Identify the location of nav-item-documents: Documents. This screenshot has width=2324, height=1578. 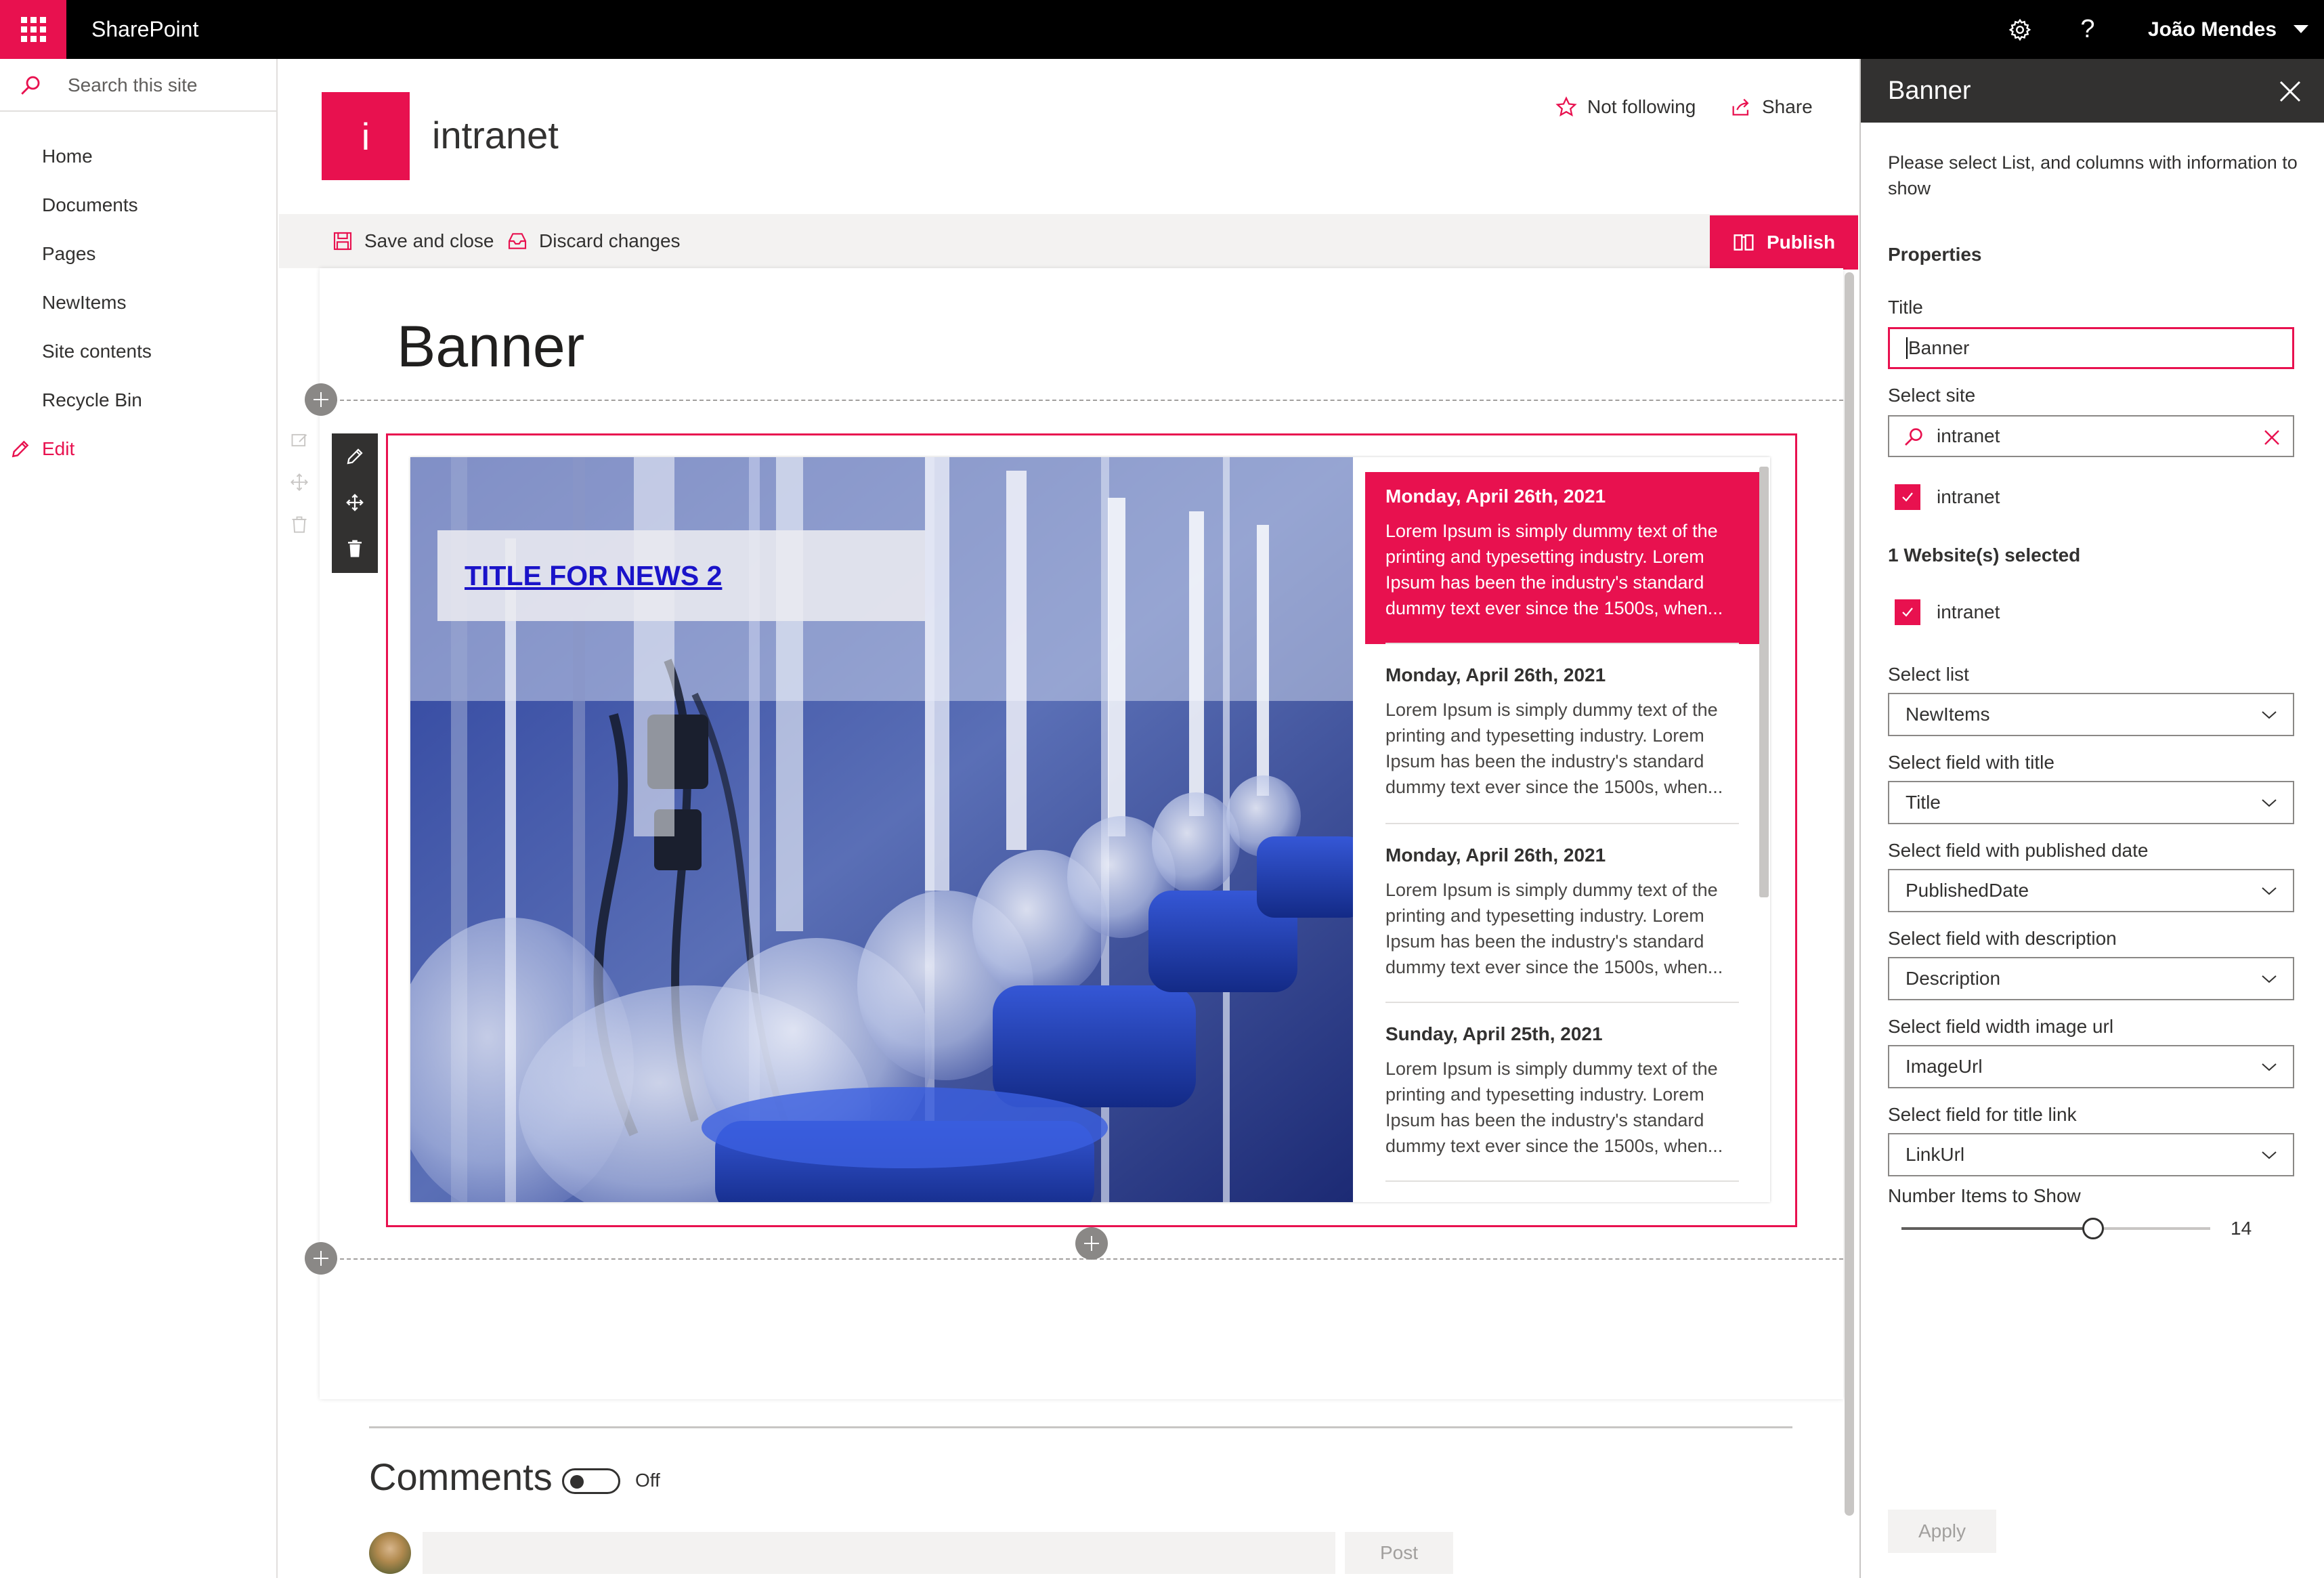
(90, 205).